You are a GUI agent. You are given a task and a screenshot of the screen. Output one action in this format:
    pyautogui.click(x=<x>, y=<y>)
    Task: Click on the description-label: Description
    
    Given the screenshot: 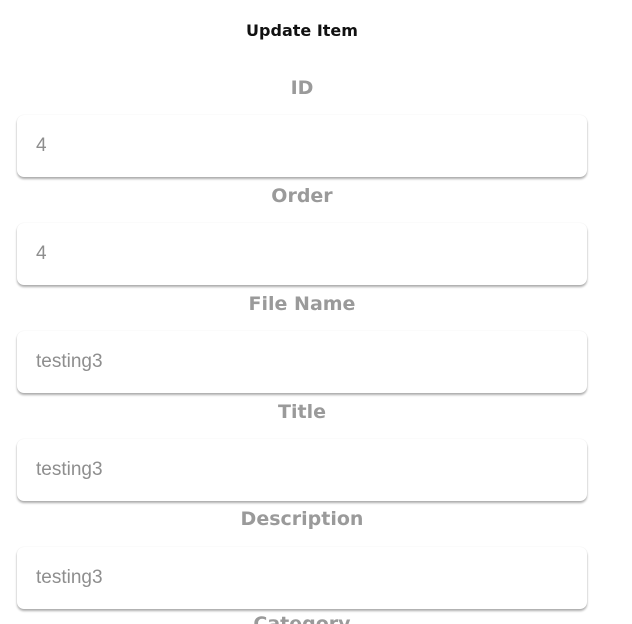 What is the action you would take?
    pyautogui.click(x=302, y=519)
    